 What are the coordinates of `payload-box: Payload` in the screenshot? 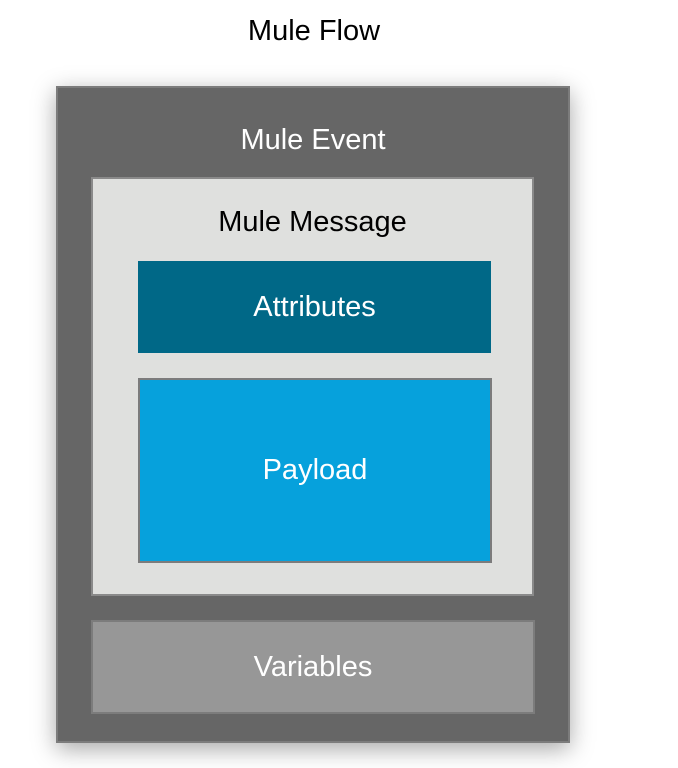 It's located at (315, 470).